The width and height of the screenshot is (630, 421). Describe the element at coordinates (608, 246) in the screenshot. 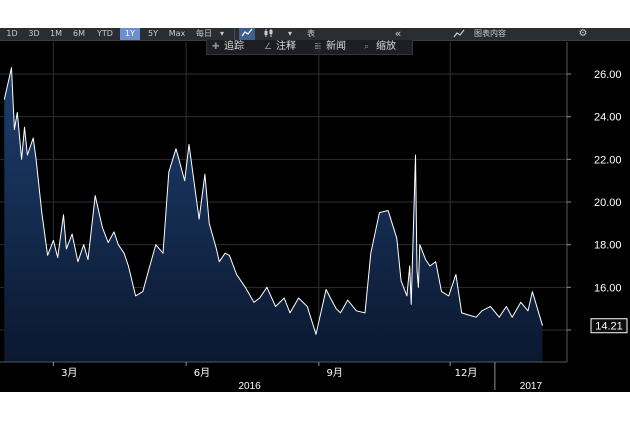

I see `y-tick-label: 18.00` at that location.